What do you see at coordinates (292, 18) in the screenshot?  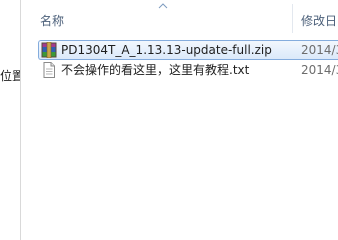 I see `column-divider` at bounding box center [292, 18].